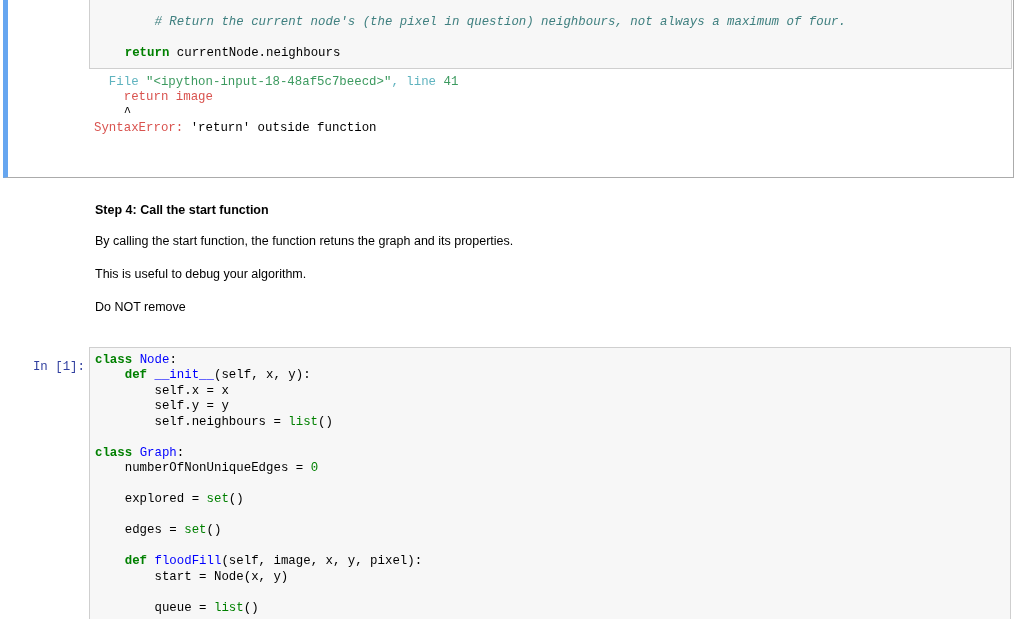 The width and height of the screenshot is (1024, 619). I want to click on code-line: def floodFill(self, image, x, y, pixel):, so click(273, 561).